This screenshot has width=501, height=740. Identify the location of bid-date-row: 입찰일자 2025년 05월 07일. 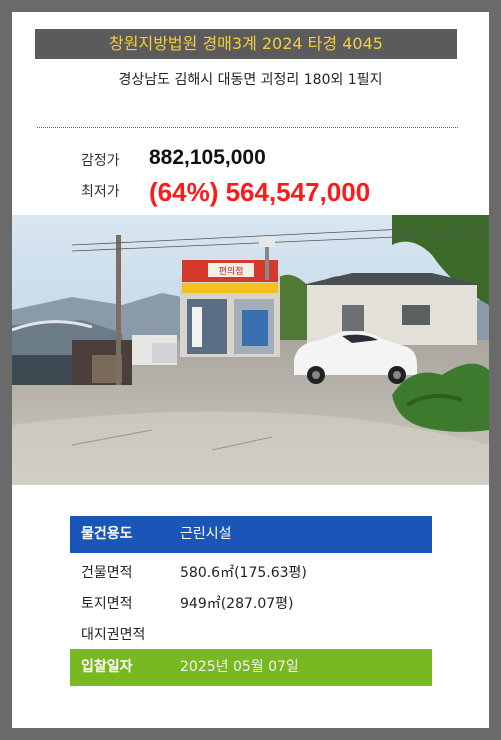
(251, 667).